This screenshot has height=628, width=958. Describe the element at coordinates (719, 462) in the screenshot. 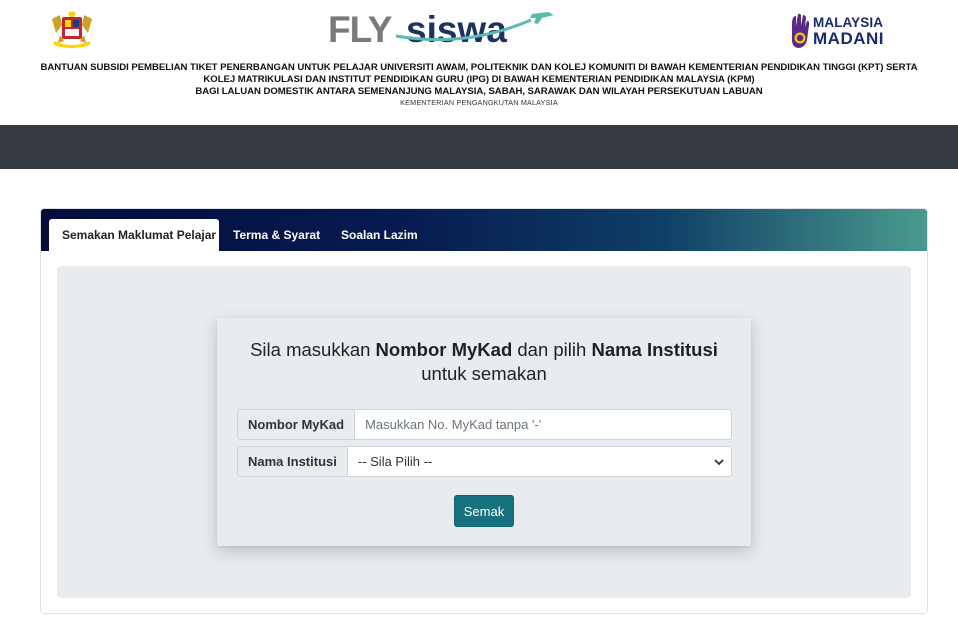

I see `chevron-down-icon` at that location.